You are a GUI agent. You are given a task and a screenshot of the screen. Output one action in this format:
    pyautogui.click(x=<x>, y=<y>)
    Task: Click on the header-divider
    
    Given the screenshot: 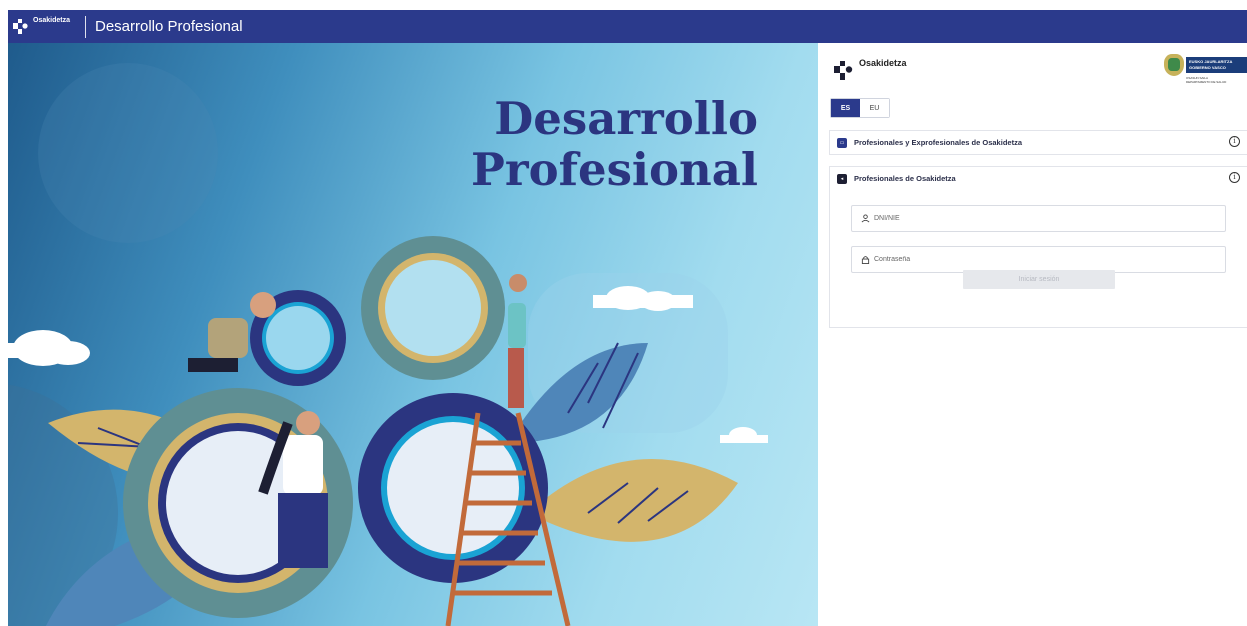 What is the action you would take?
    pyautogui.click(x=85, y=26)
    